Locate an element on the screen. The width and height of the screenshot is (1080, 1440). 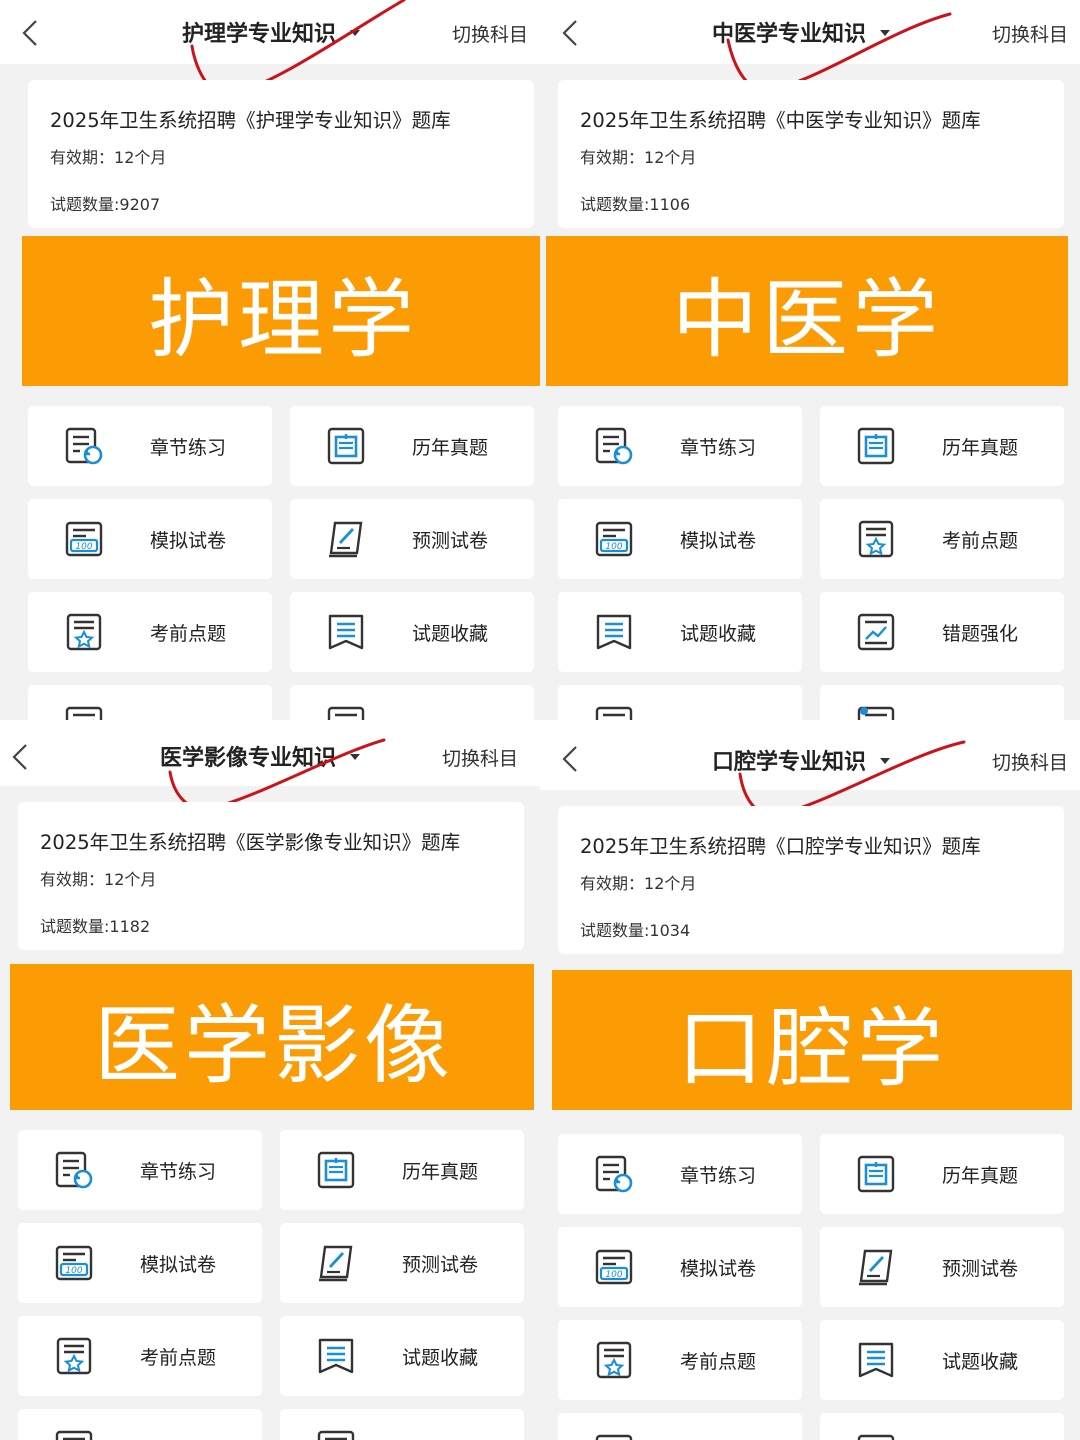
question-count: 试题数量:1182 is located at coordinates (95, 925).